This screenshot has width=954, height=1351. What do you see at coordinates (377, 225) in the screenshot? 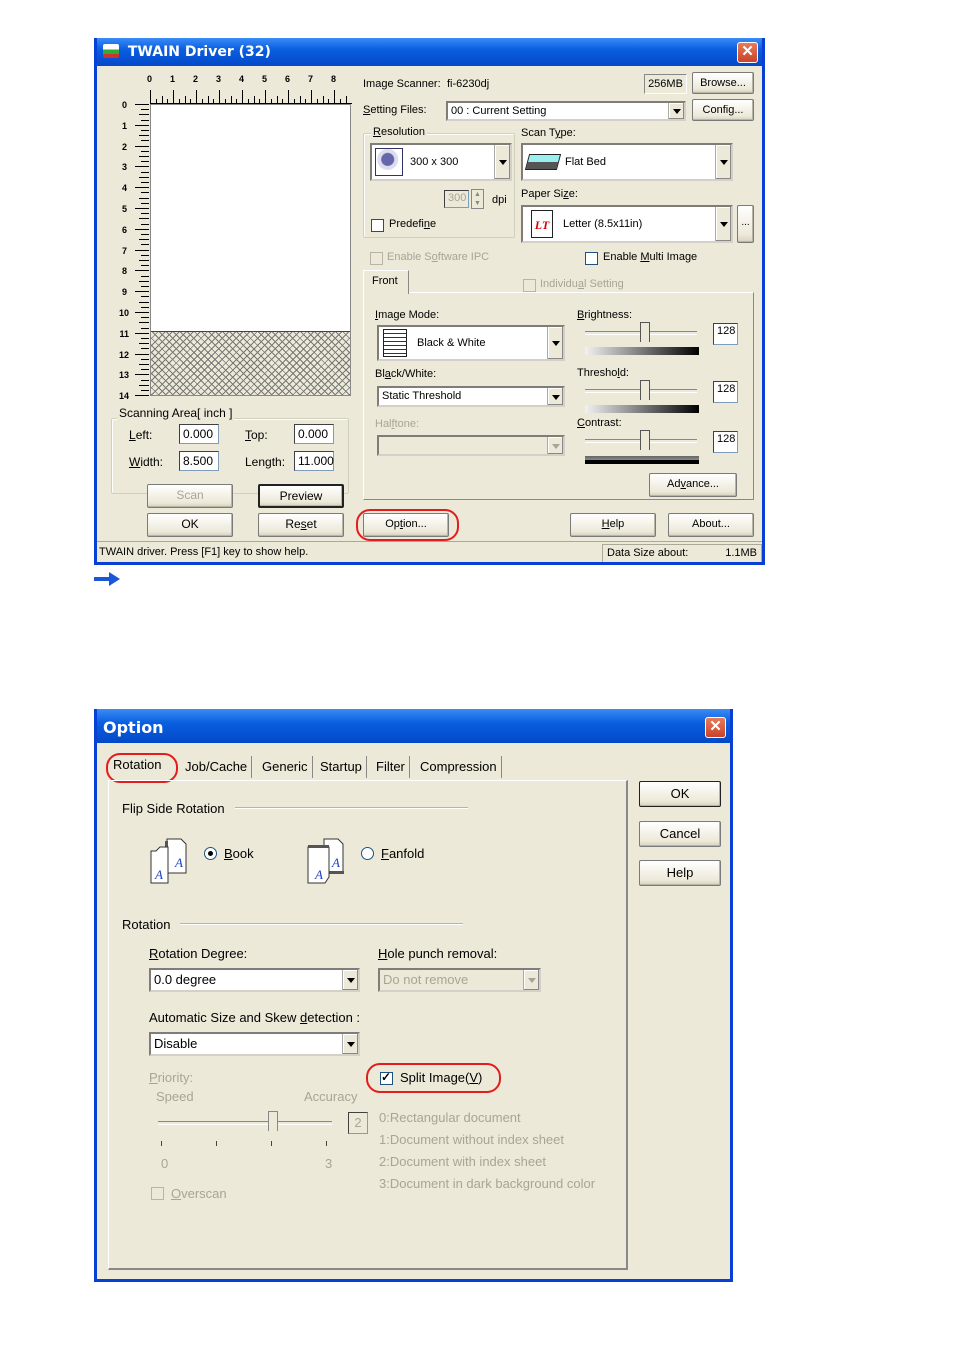
I see `predefine-checkbox` at bounding box center [377, 225].